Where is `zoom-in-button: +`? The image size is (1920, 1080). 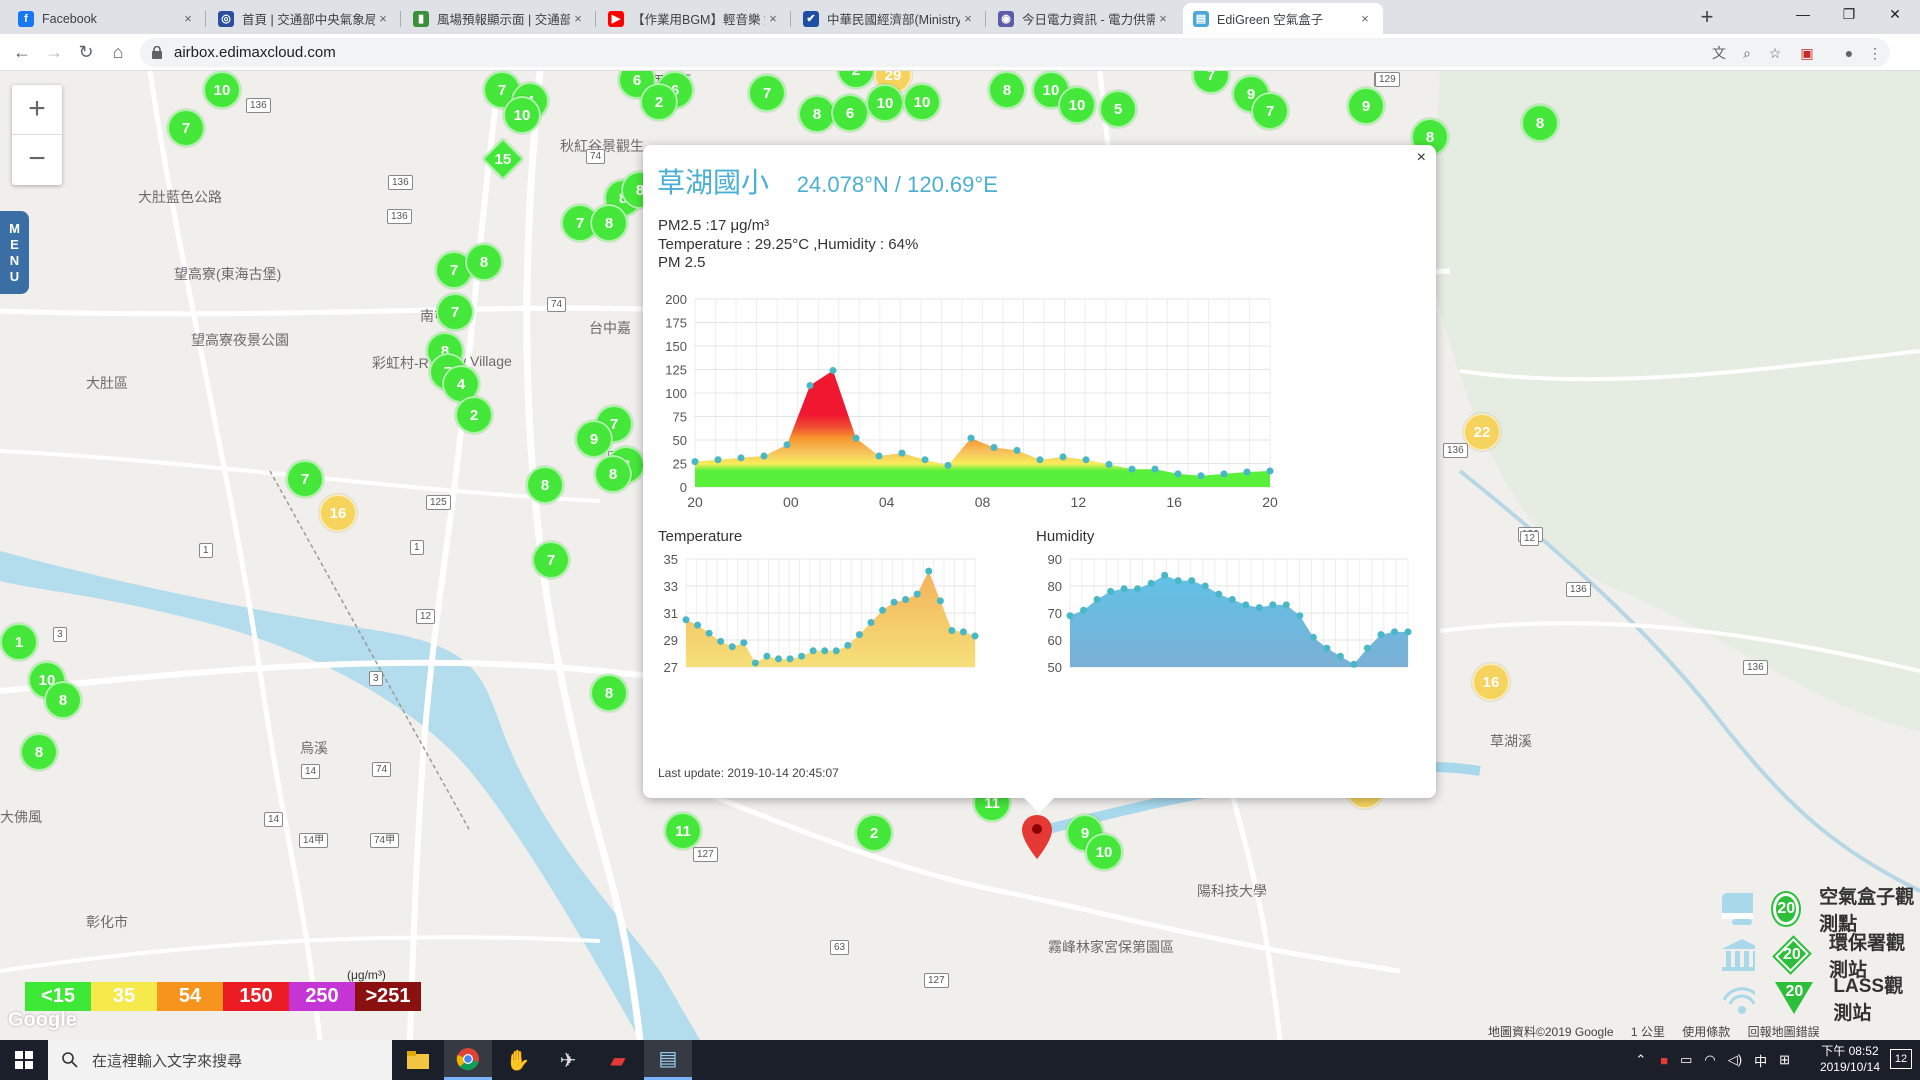 zoom-in-button: + is located at coordinates (37, 110).